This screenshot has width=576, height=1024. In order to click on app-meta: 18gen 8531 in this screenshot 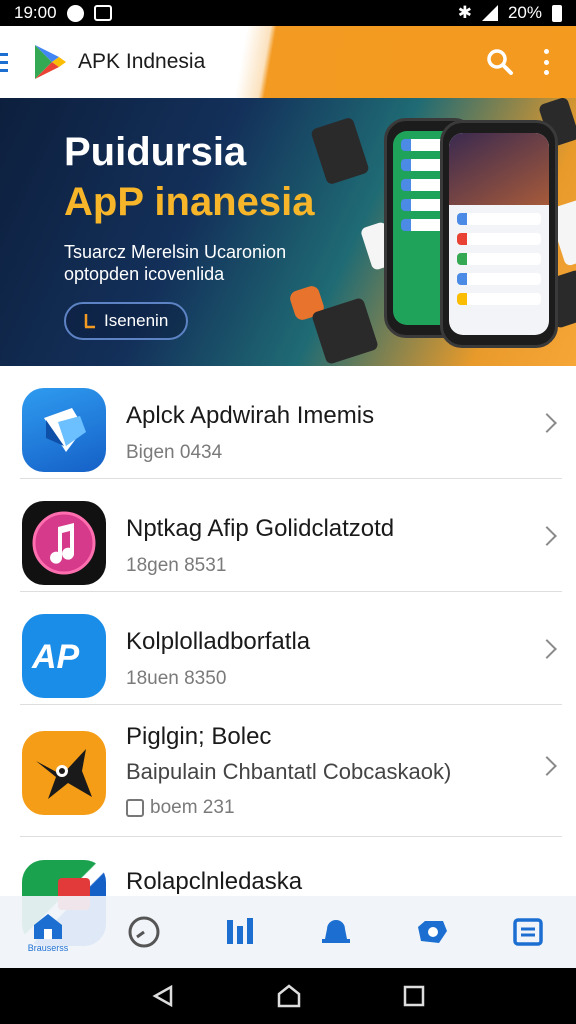, I will do `click(176, 565)`.